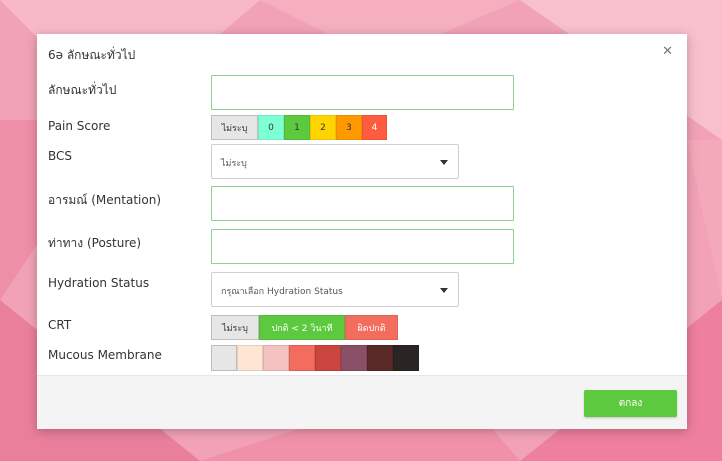 This screenshot has width=722, height=461. I want to click on pain-score-option-2: 2, so click(323, 127).